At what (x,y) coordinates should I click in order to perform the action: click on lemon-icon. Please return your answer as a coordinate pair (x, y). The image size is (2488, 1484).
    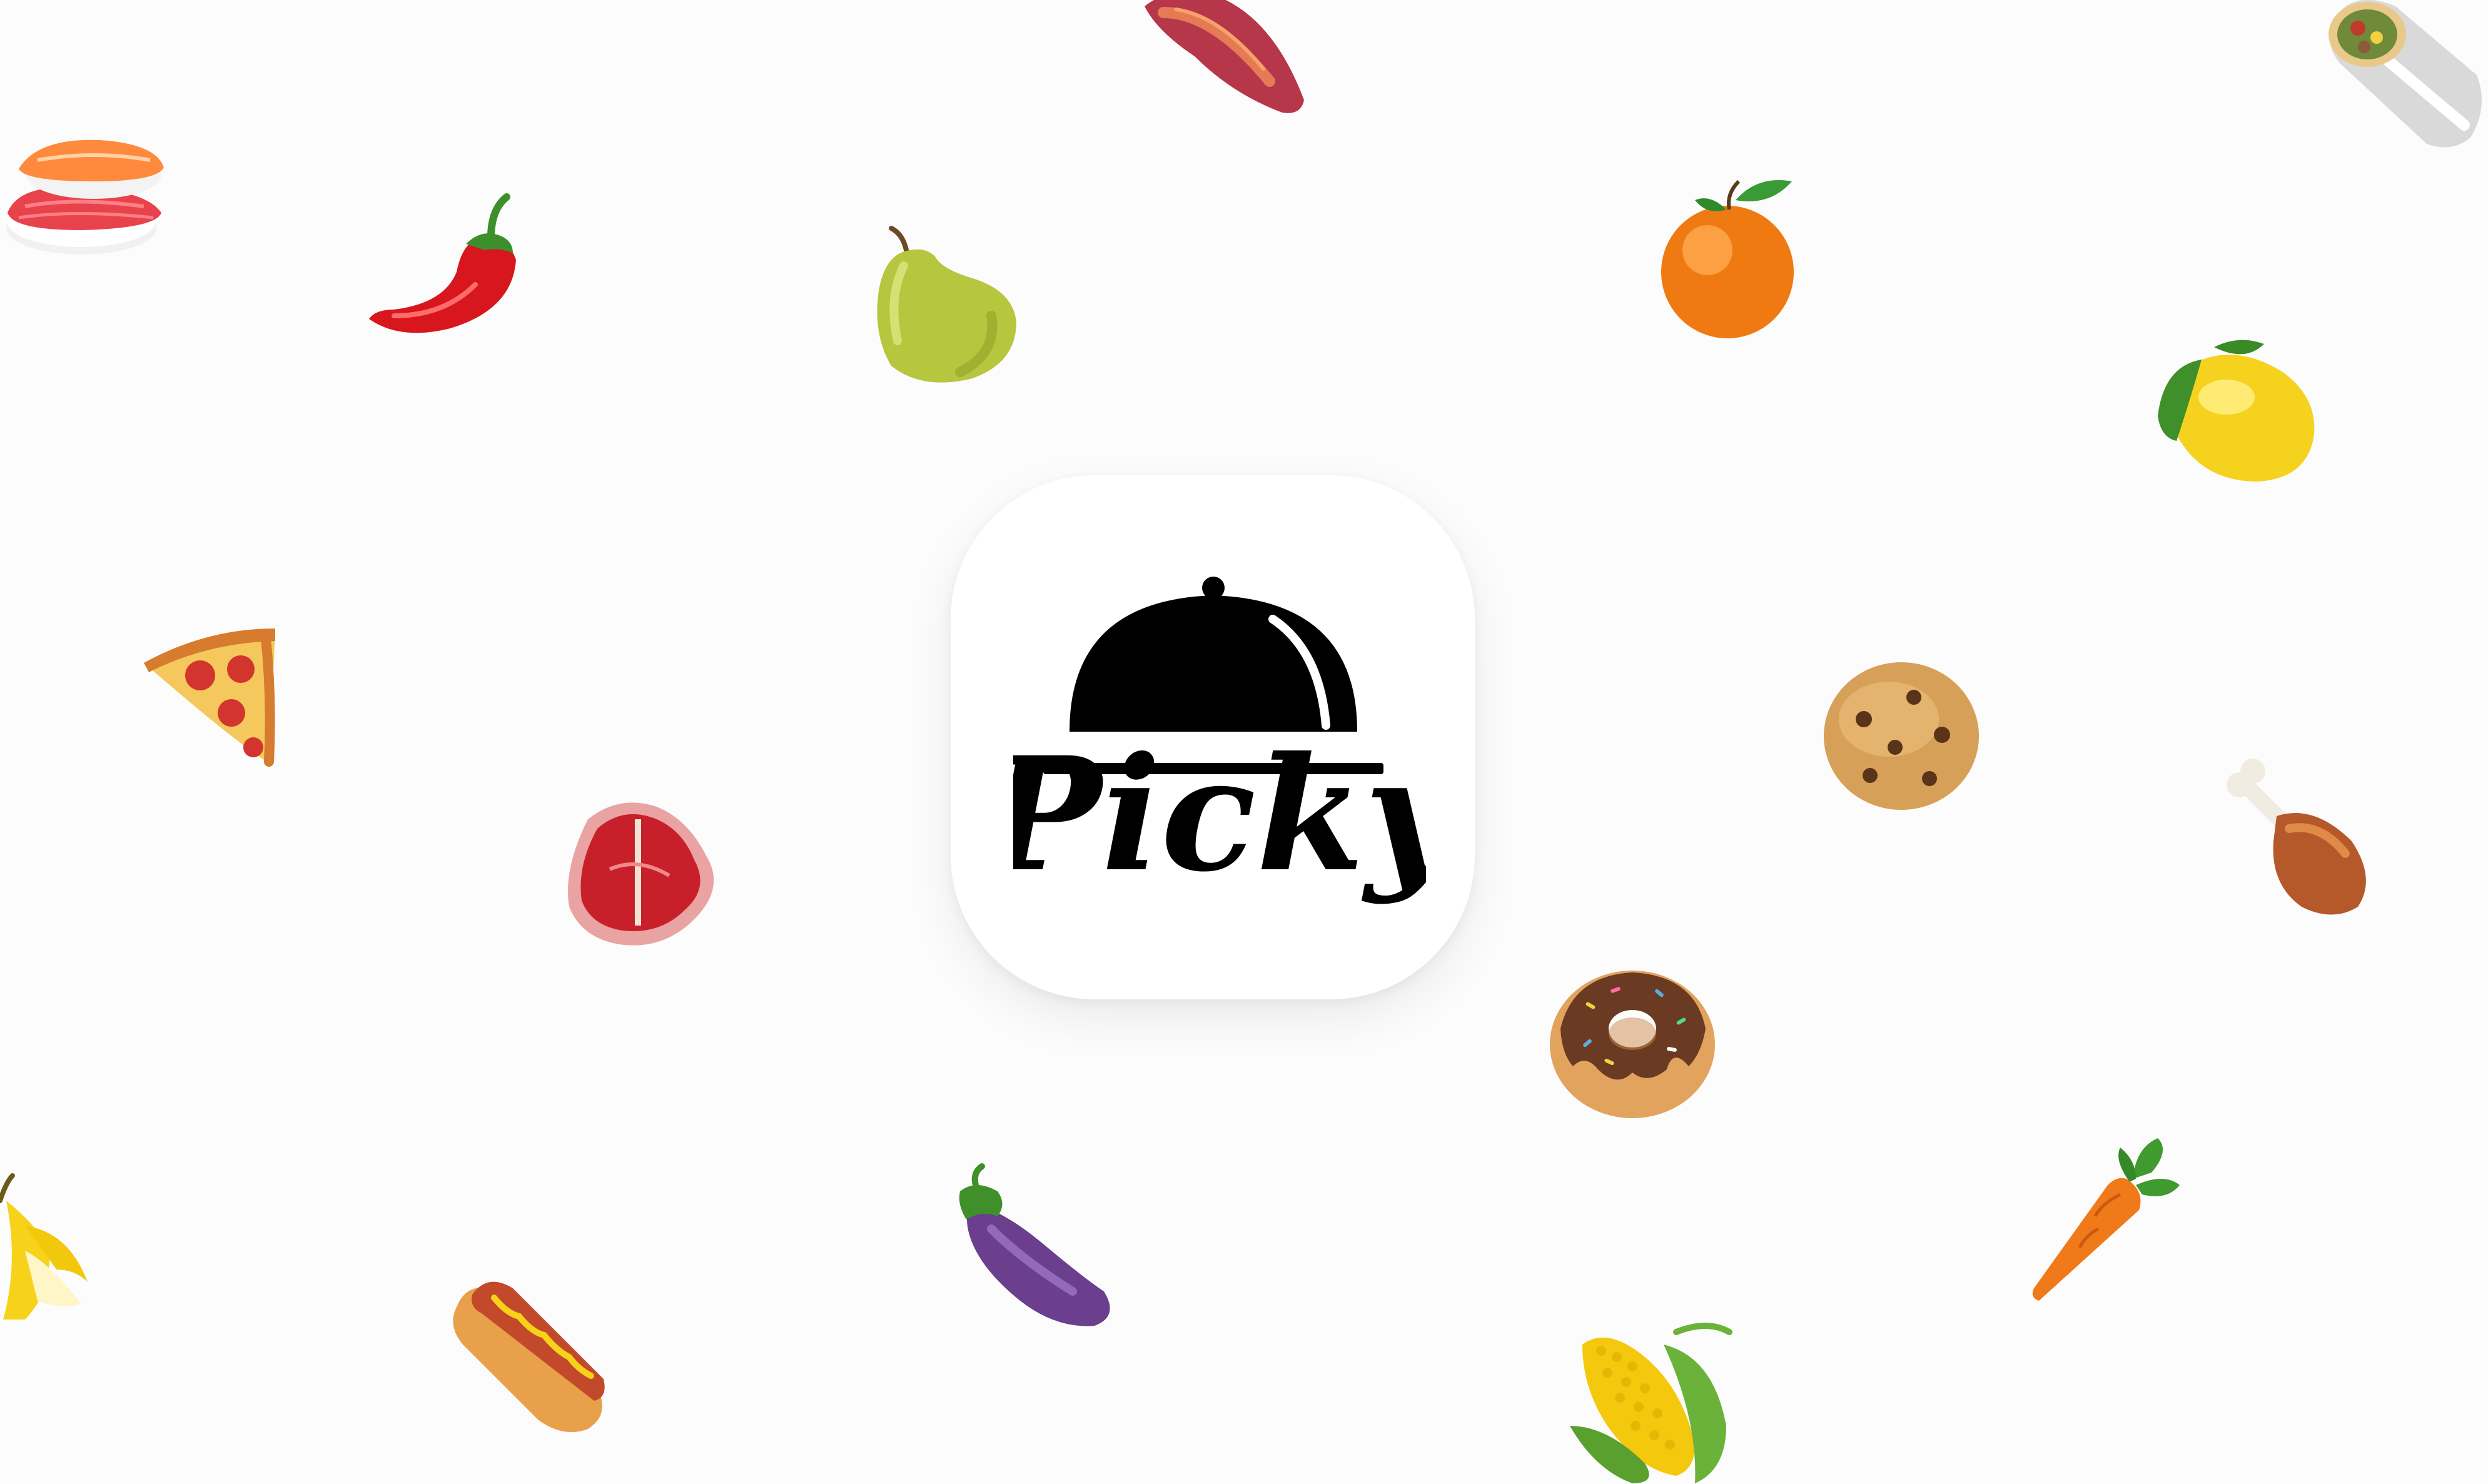
    Looking at the image, I should click on (2236, 406).